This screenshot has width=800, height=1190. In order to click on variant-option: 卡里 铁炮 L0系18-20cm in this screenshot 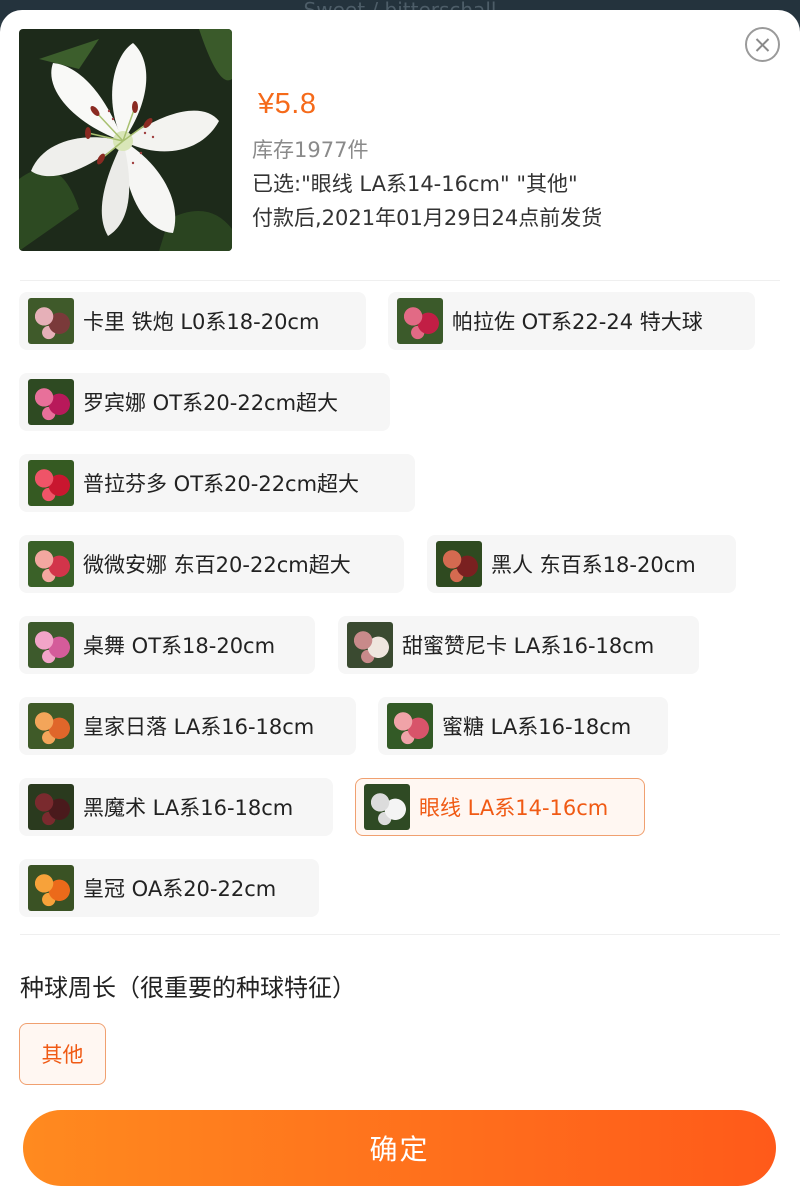, I will do `click(192, 321)`.